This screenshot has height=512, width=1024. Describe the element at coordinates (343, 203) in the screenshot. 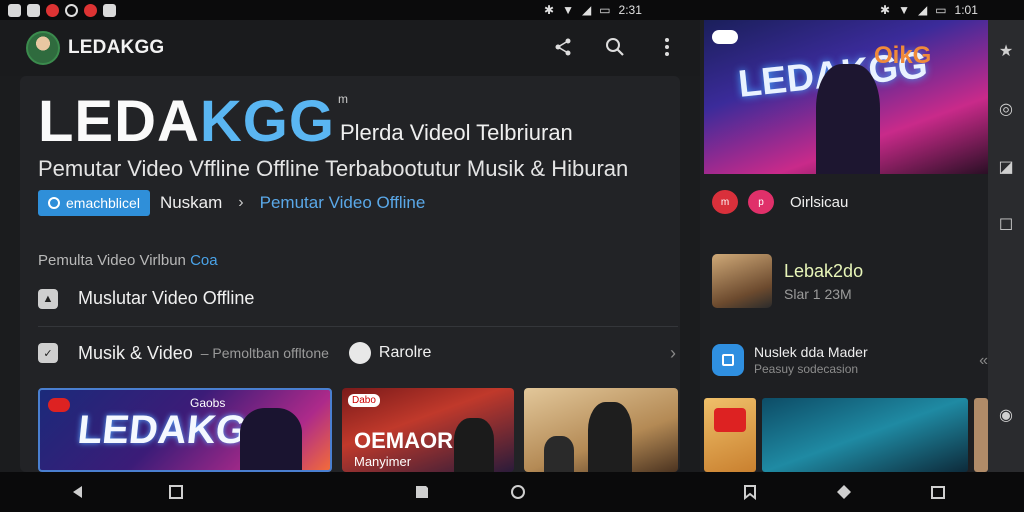

I see `breadcrumb-link: Pemutar Video Offline` at that location.